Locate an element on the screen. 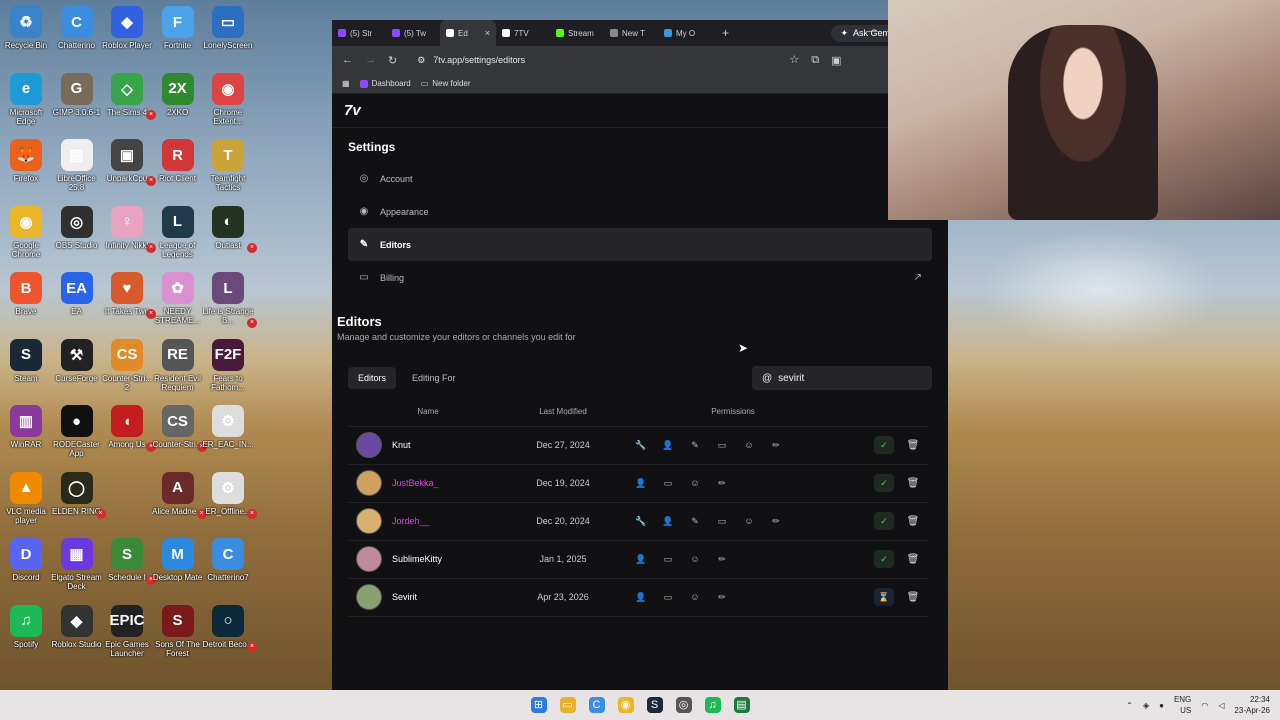 This screenshot has height=720, width=1280. desktop-icon: e Microsoft Edge is located at coordinates (26, 99).